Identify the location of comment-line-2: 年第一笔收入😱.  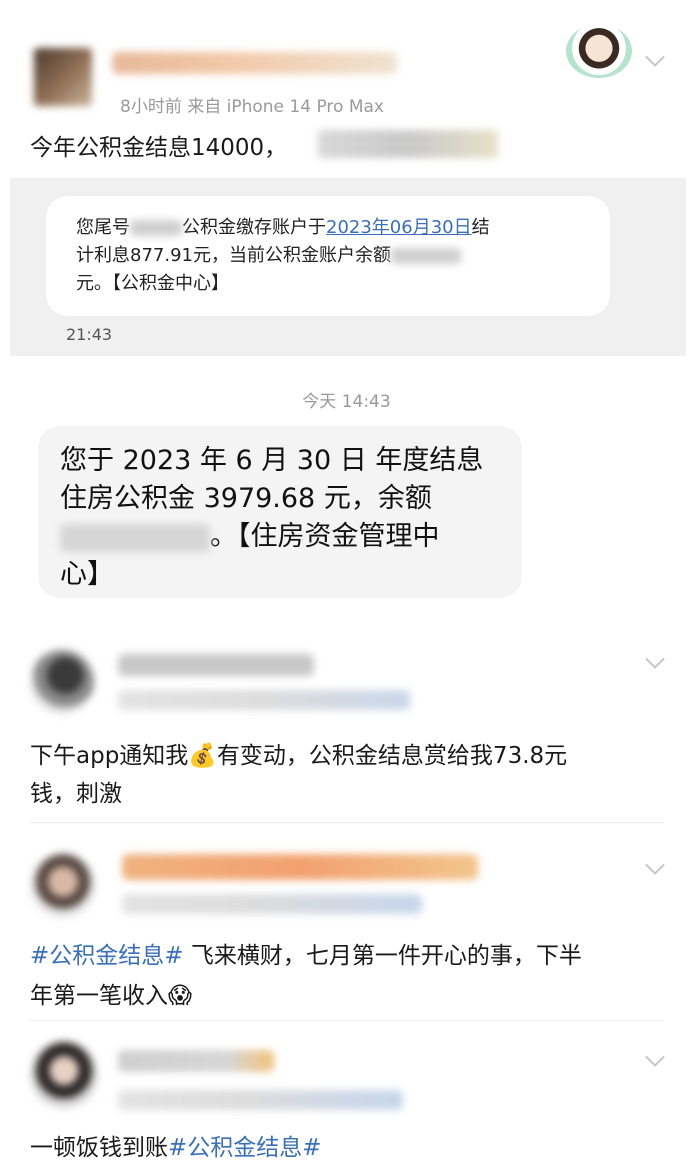
(111, 996).